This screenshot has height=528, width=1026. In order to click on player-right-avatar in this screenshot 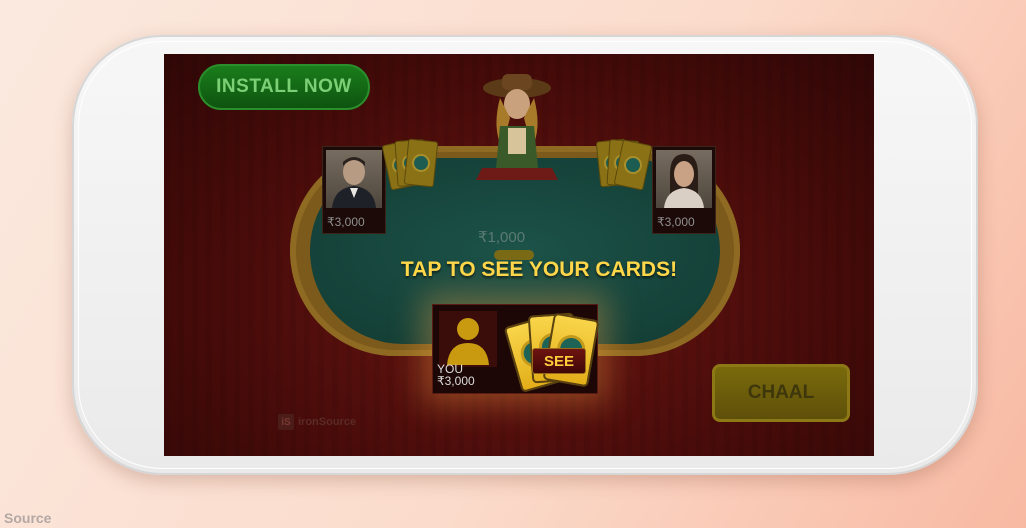, I will do `click(684, 179)`.